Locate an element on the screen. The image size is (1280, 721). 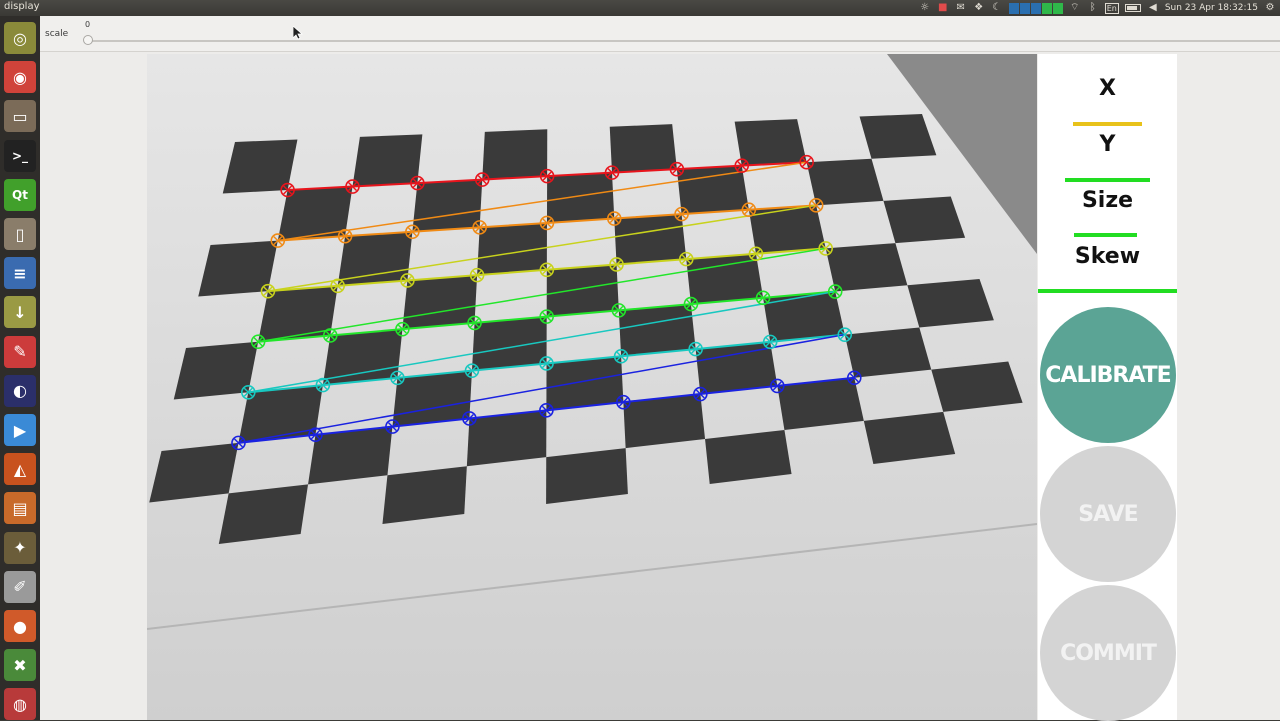
launcher-matlab-icon: ◭ is located at coordinates (20, 469).